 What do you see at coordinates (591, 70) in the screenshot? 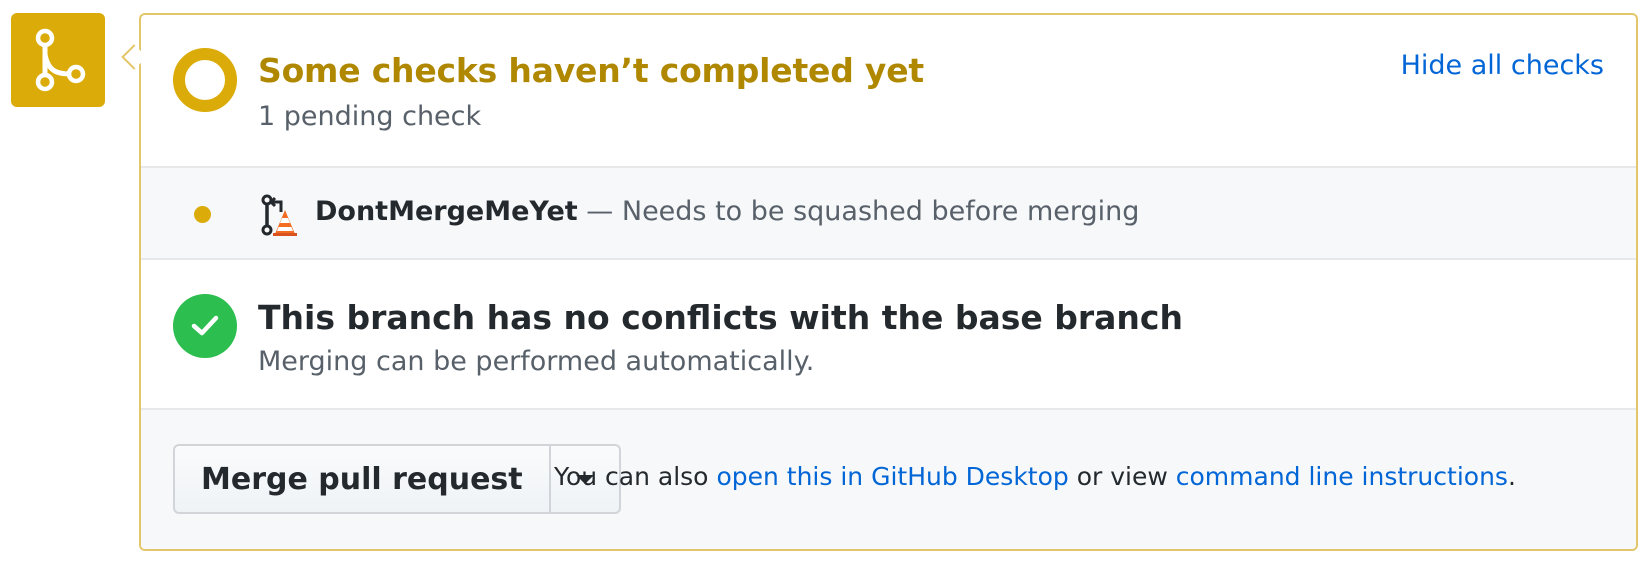
I see `checks-title: Some checks haven’t completed yet` at bounding box center [591, 70].